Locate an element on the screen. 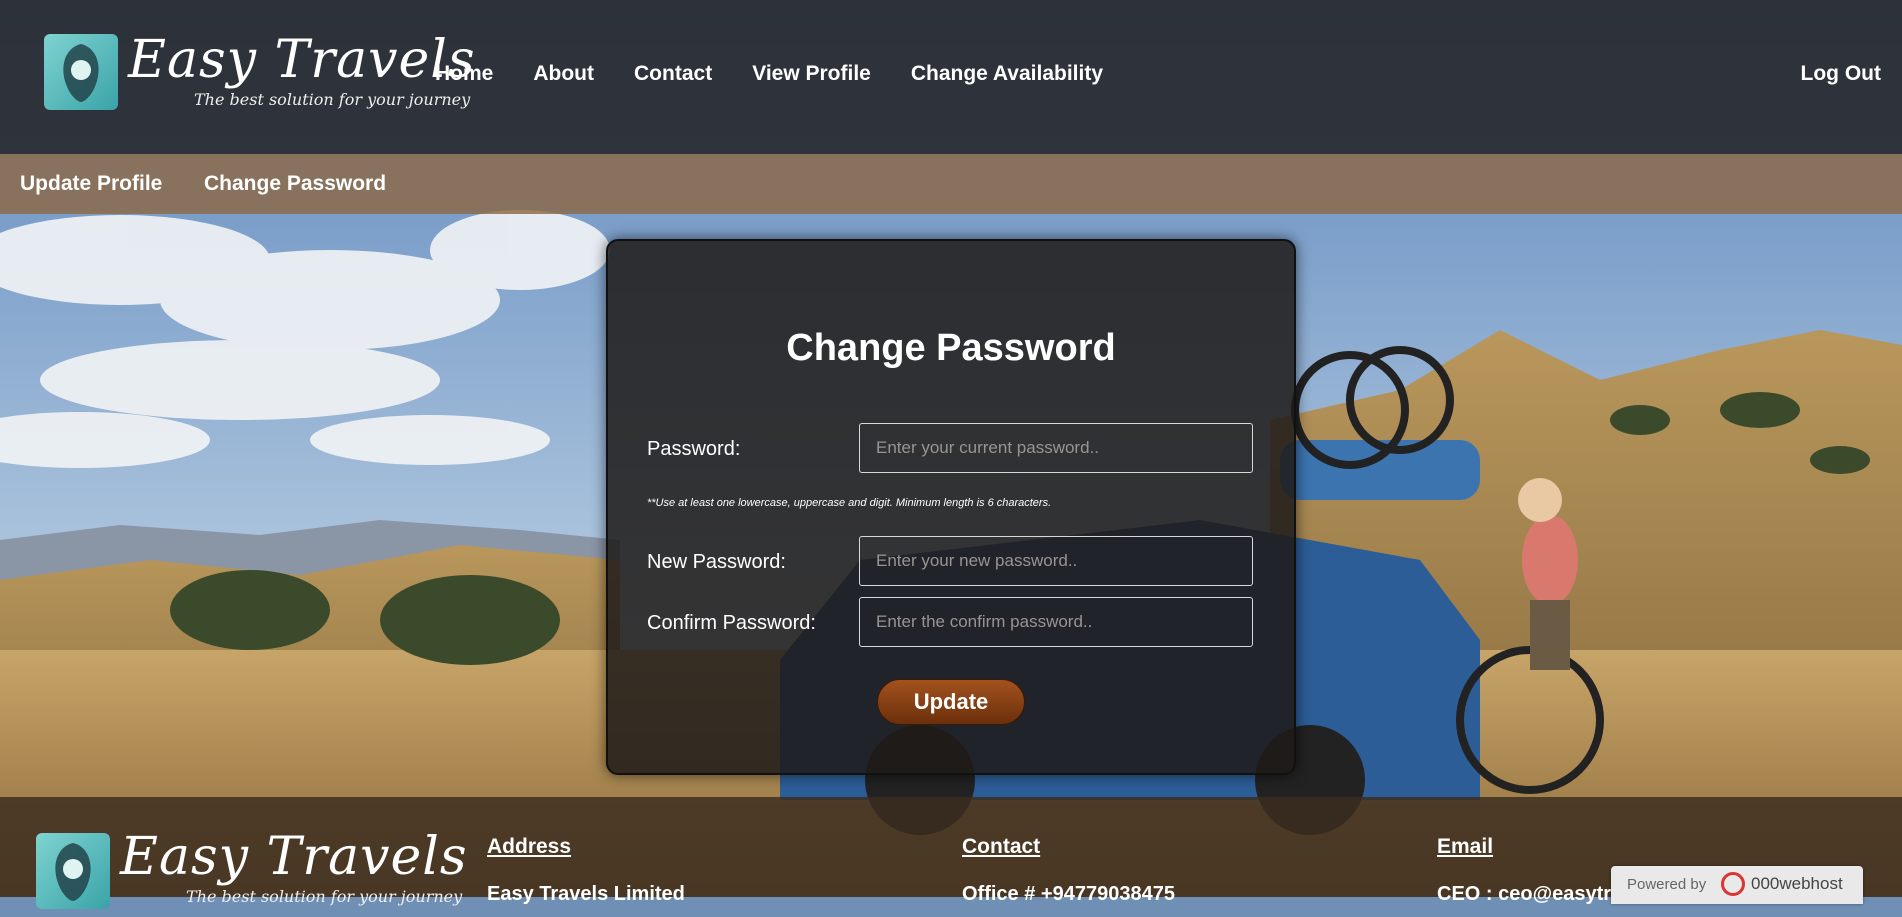 Image resolution: width=1902 pixels, height=917 pixels. confirm-password-input is located at coordinates (1056, 622).